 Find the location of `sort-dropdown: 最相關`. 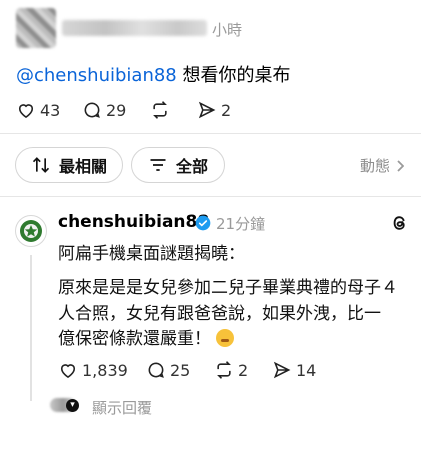

sort-dropdown: 最相關 is located at coordinates (69, 165).